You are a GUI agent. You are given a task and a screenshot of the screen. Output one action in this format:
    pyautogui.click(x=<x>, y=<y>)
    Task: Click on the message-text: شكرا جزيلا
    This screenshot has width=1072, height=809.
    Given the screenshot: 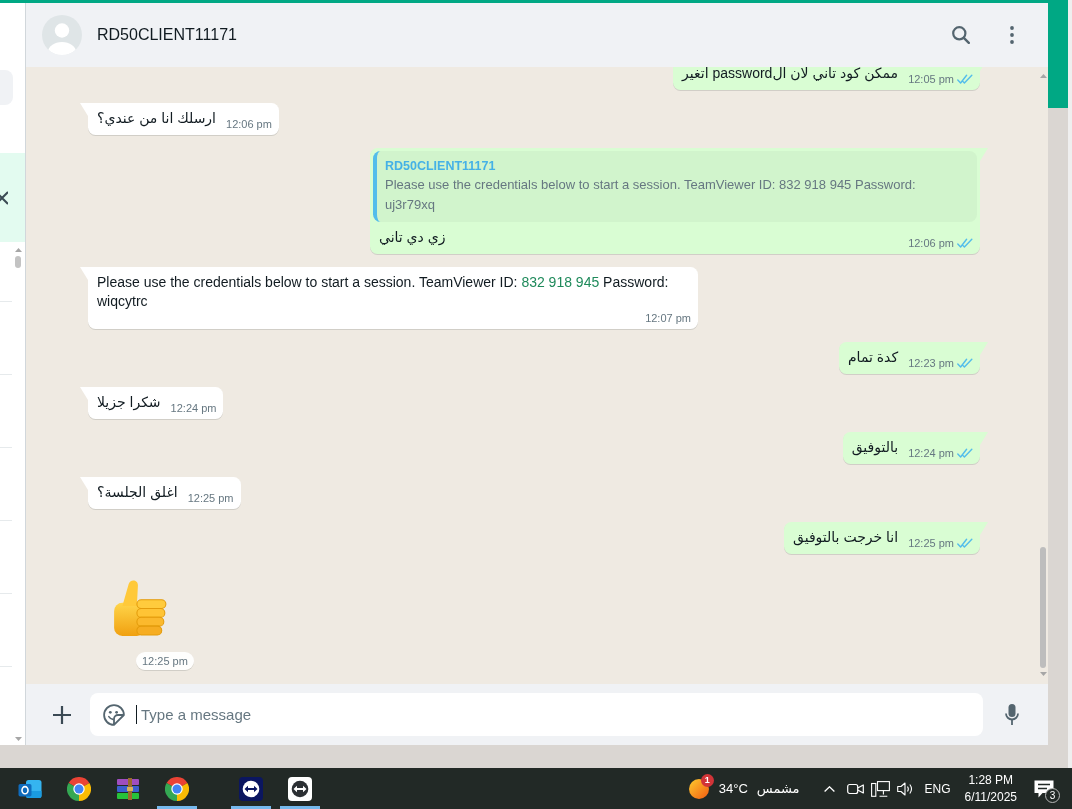 What is the action you would take?
    pyautogui.click(x=129, y=402)
    